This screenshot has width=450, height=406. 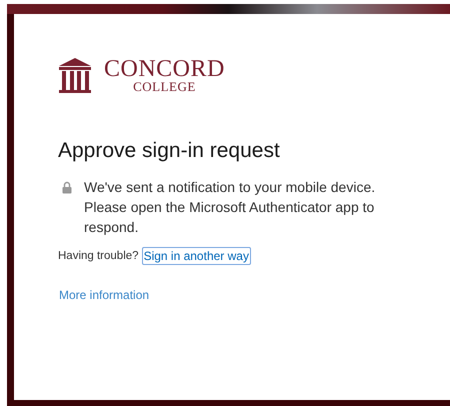 I want to click on logo-subtitle: COLLEGE, so click(x=164, y=86).